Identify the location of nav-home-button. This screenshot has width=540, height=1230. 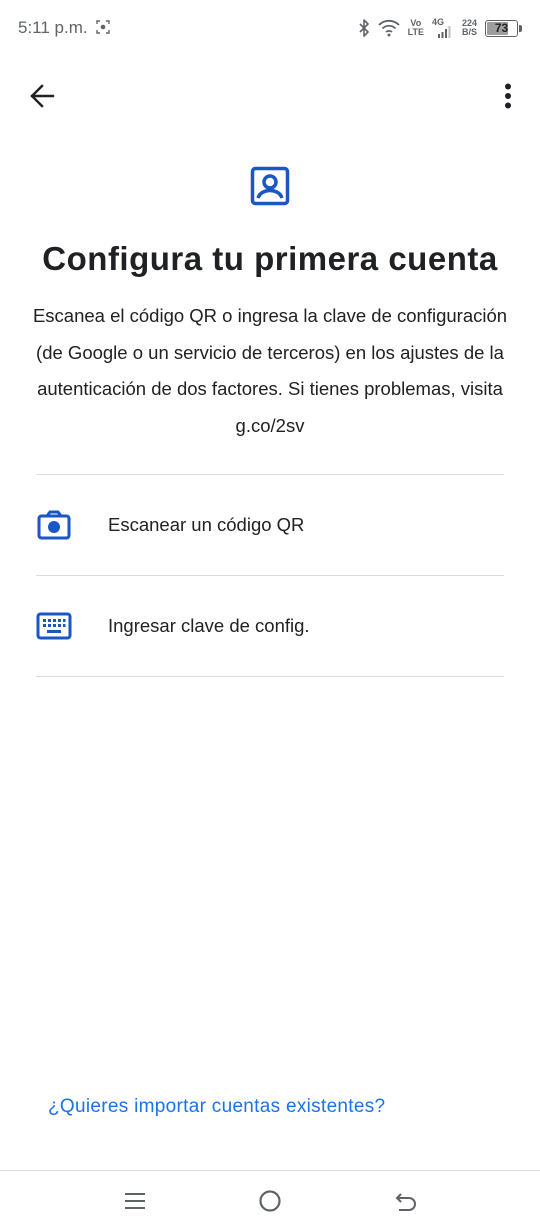
(270, 1201).